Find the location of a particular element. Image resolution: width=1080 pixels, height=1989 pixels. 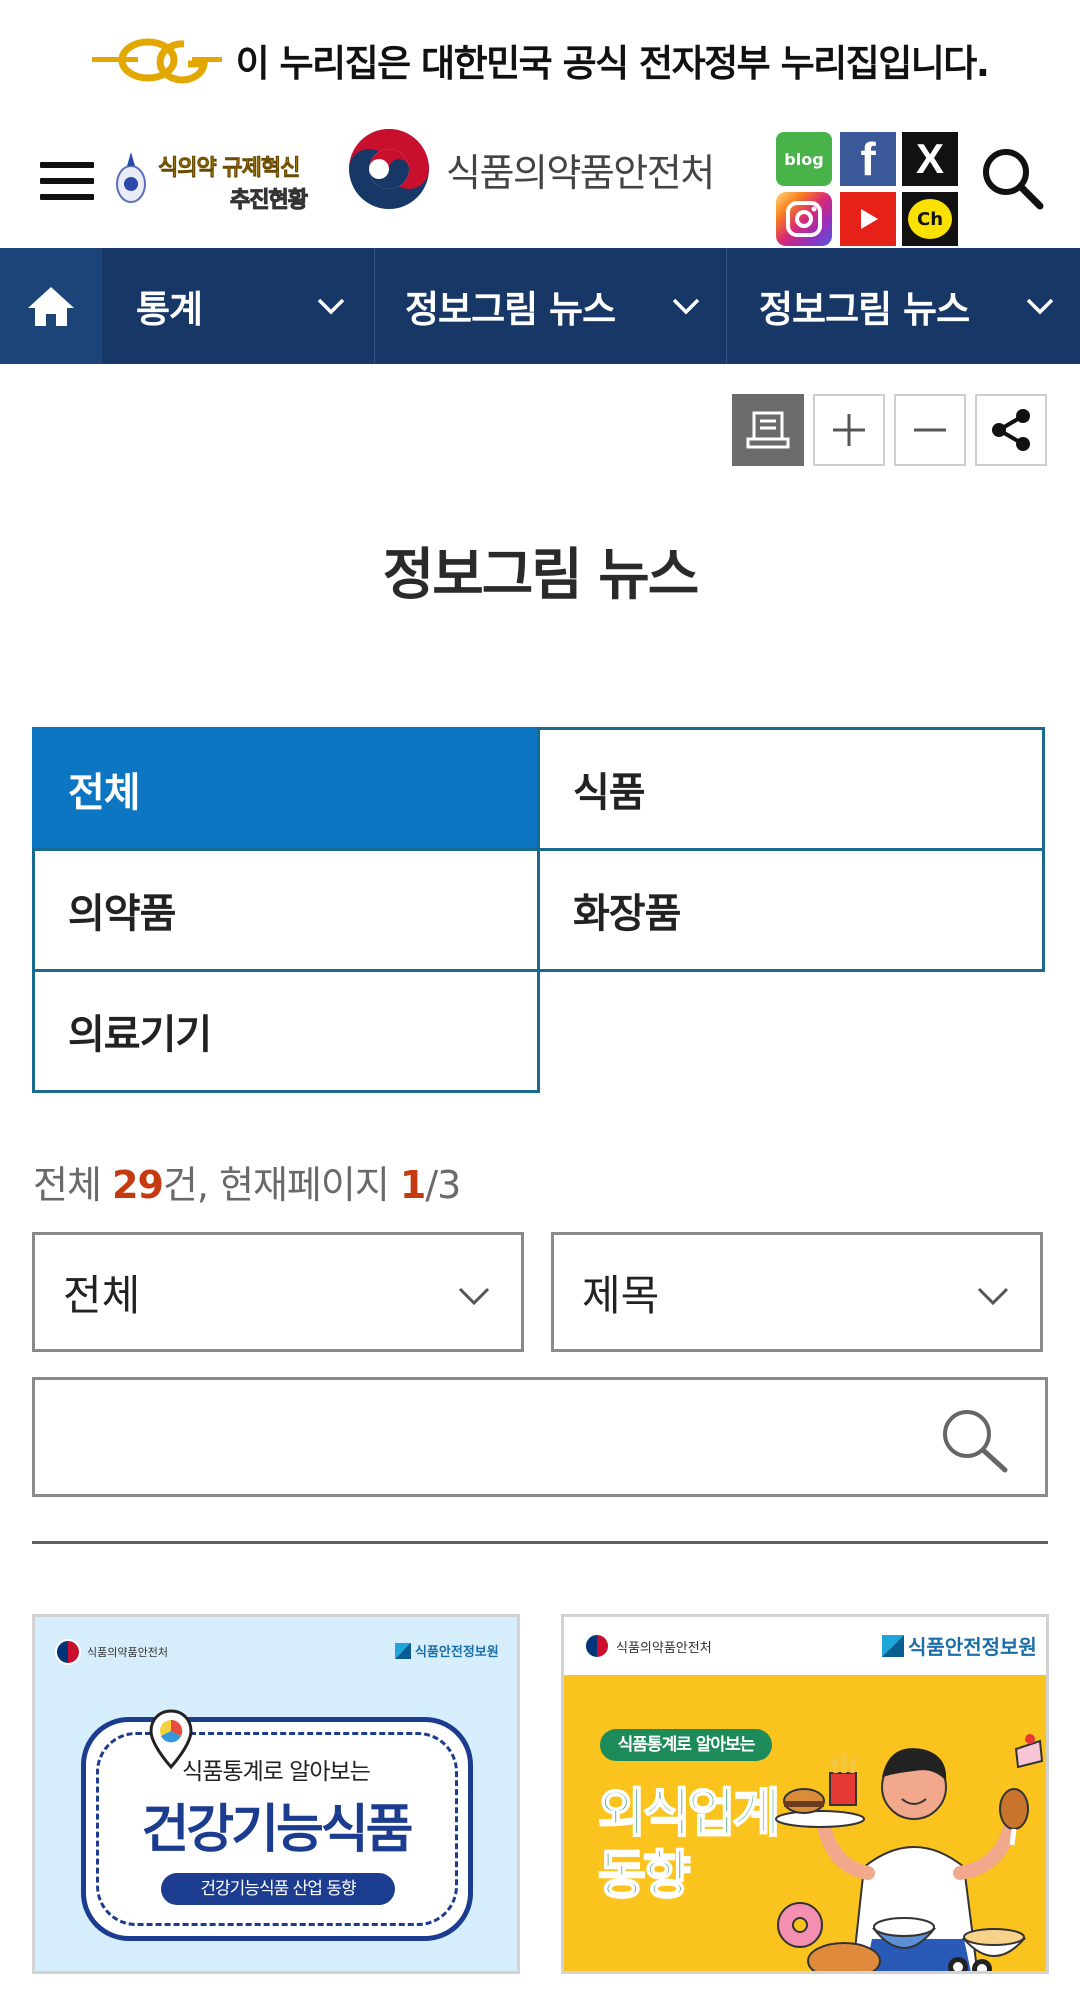

card-tag: 건강기능식품 산업 동향 is located at coordinates (278, 1889).